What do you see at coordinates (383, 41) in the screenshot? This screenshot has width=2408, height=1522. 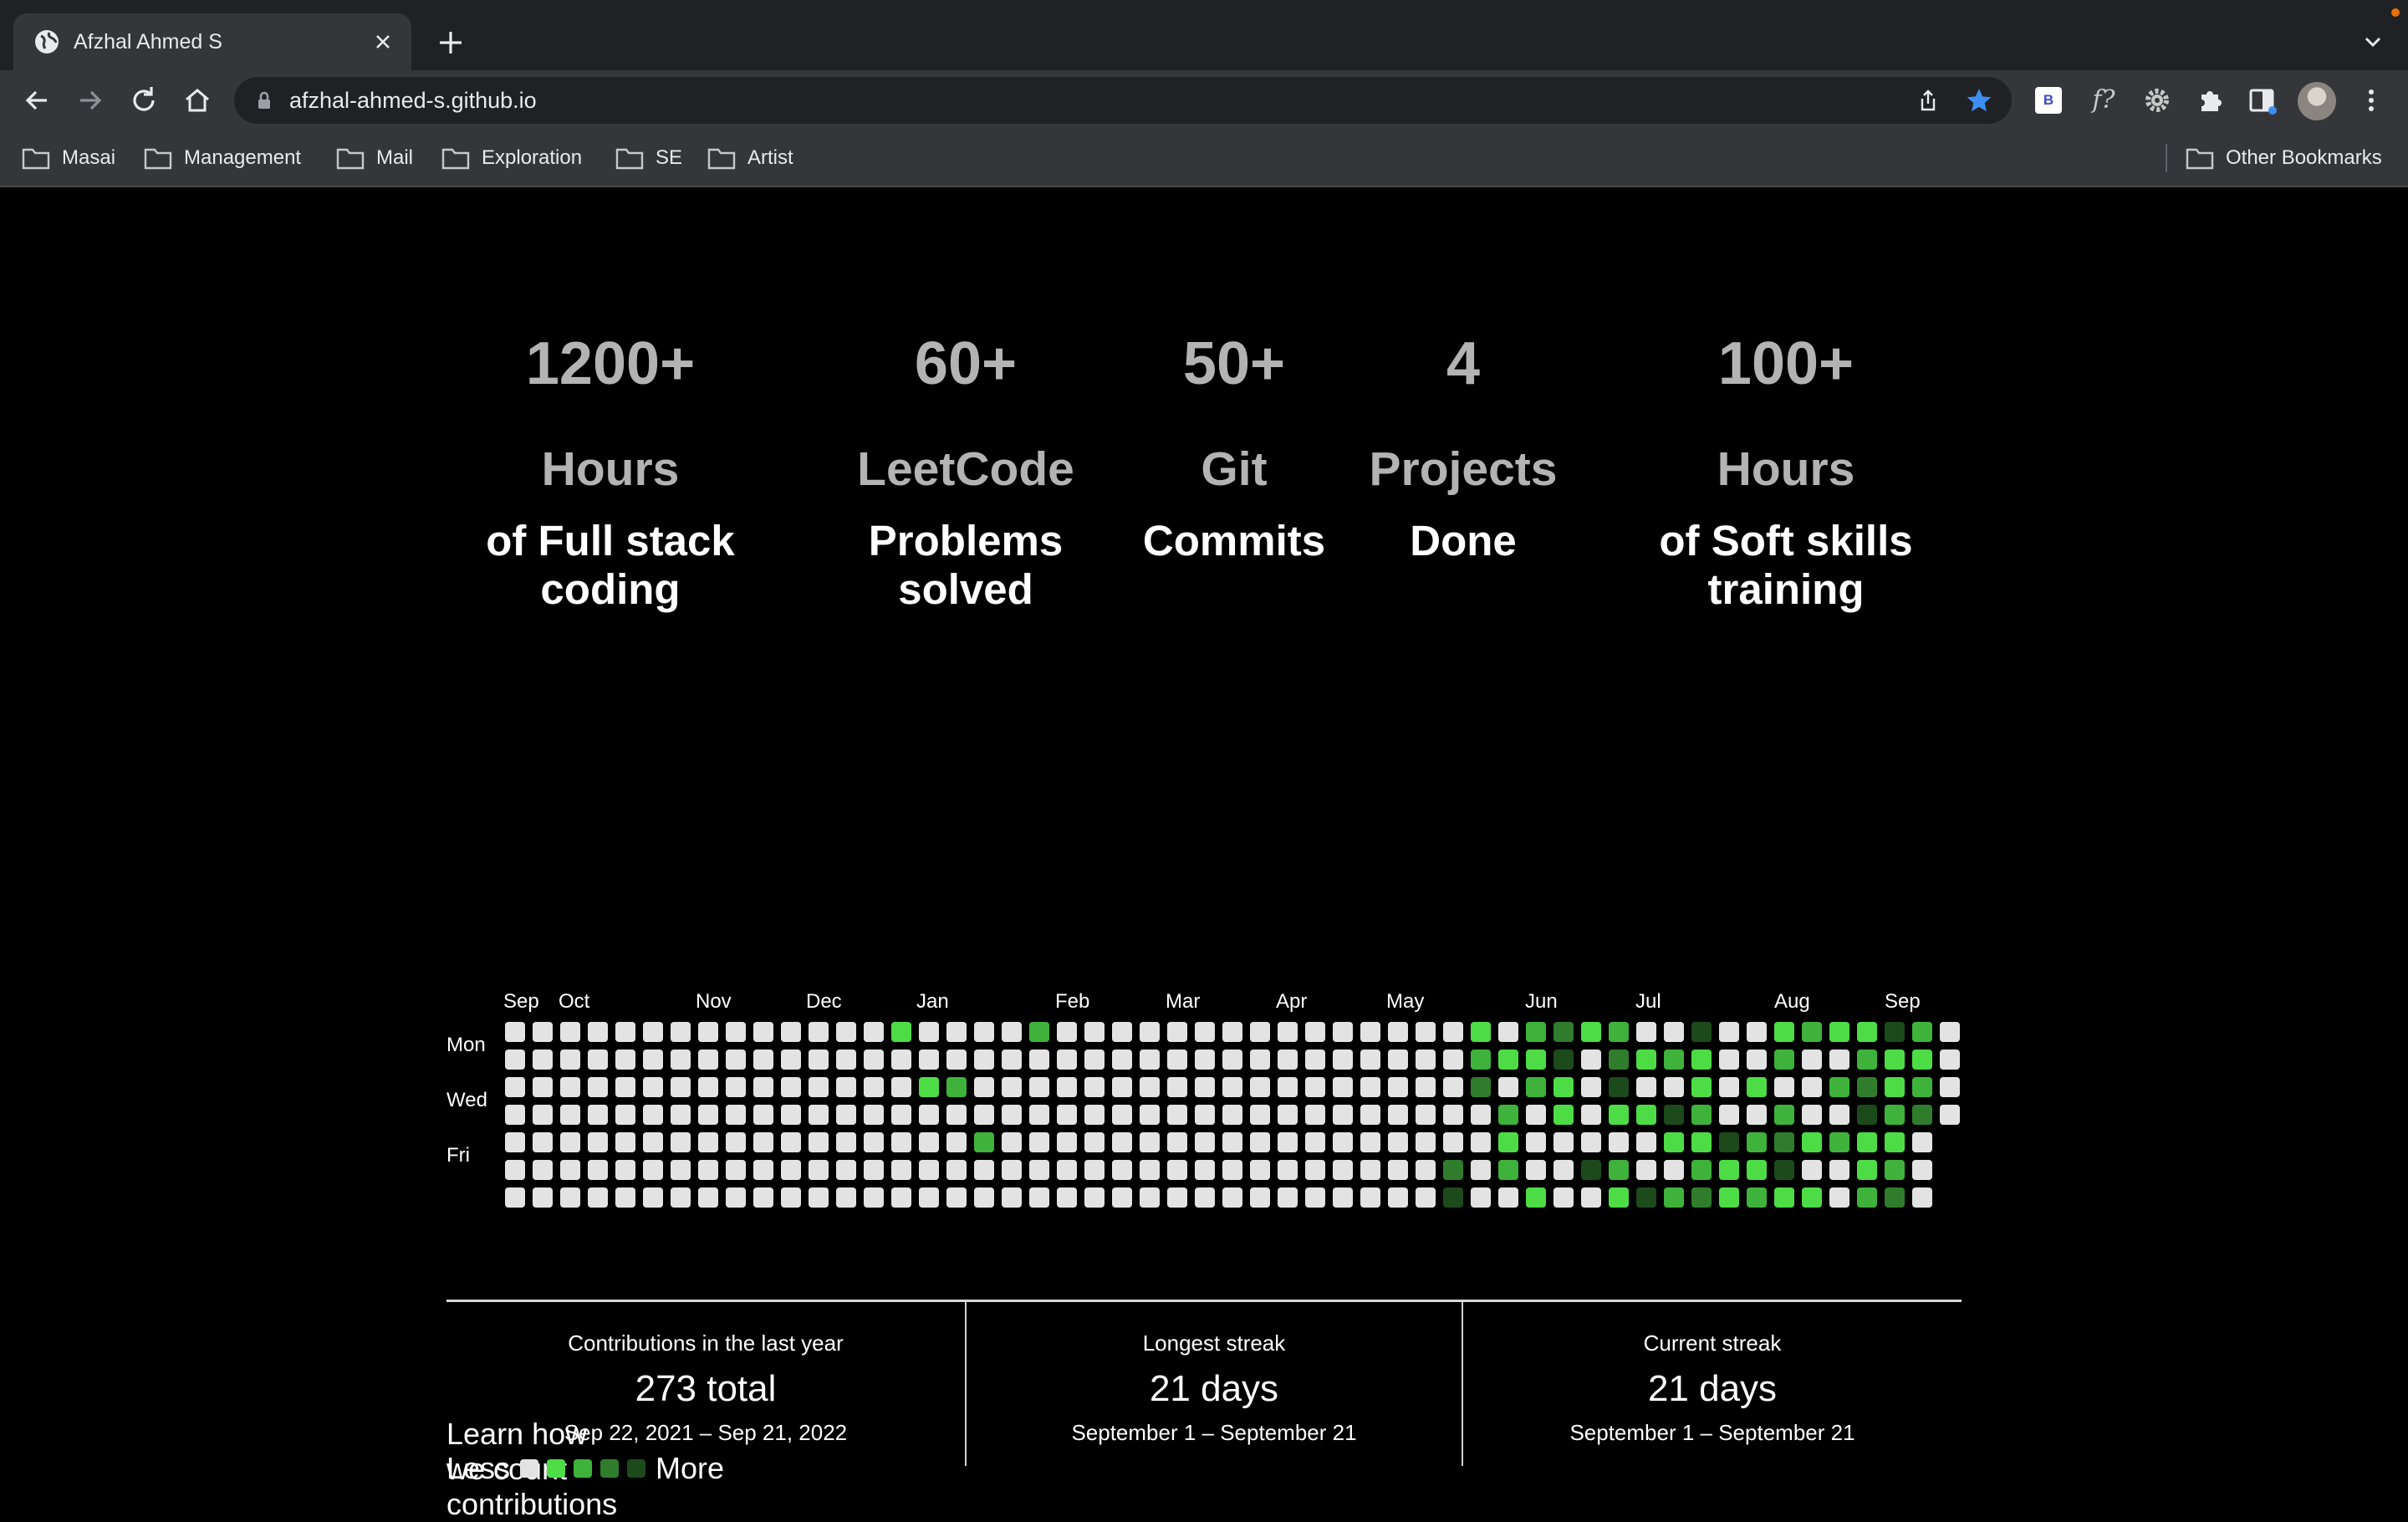 I see `close-icon` at bounding box center [383, 41].